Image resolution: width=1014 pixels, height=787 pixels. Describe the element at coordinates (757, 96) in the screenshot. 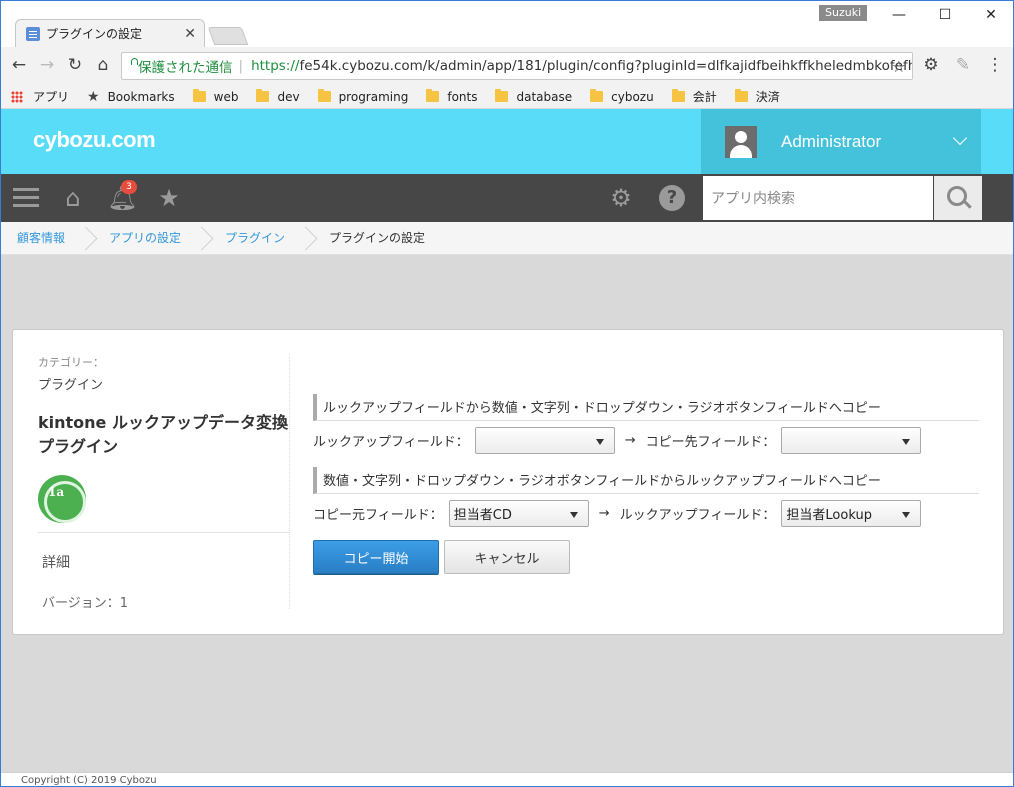

I see `bookmark-folder-payment: 決済` at that location.